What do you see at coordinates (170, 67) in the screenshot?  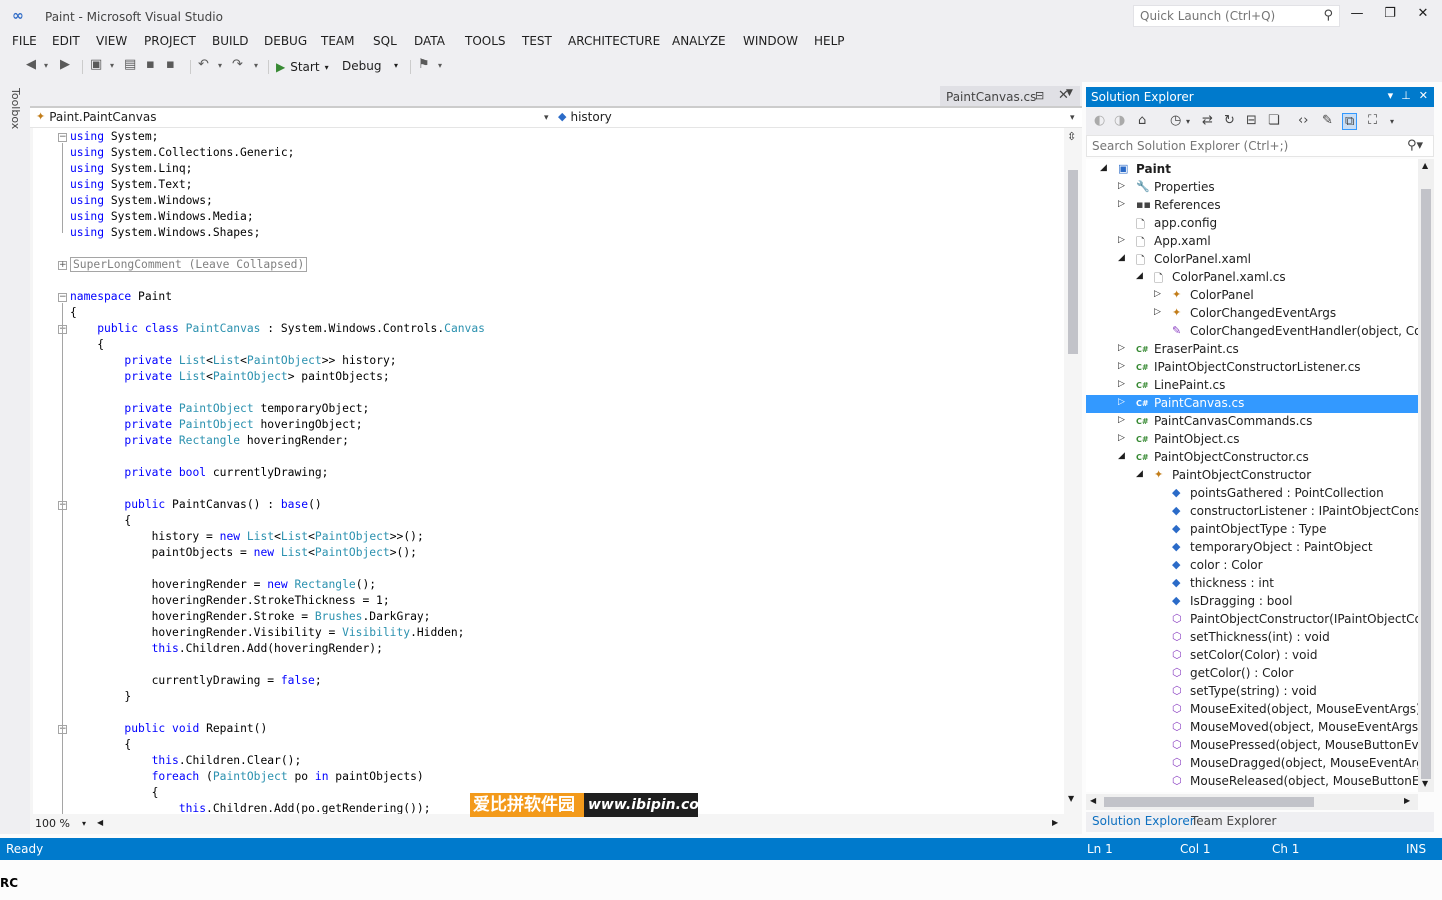 I see `save-all-icon: ▪` at bounding box center [170, 67].